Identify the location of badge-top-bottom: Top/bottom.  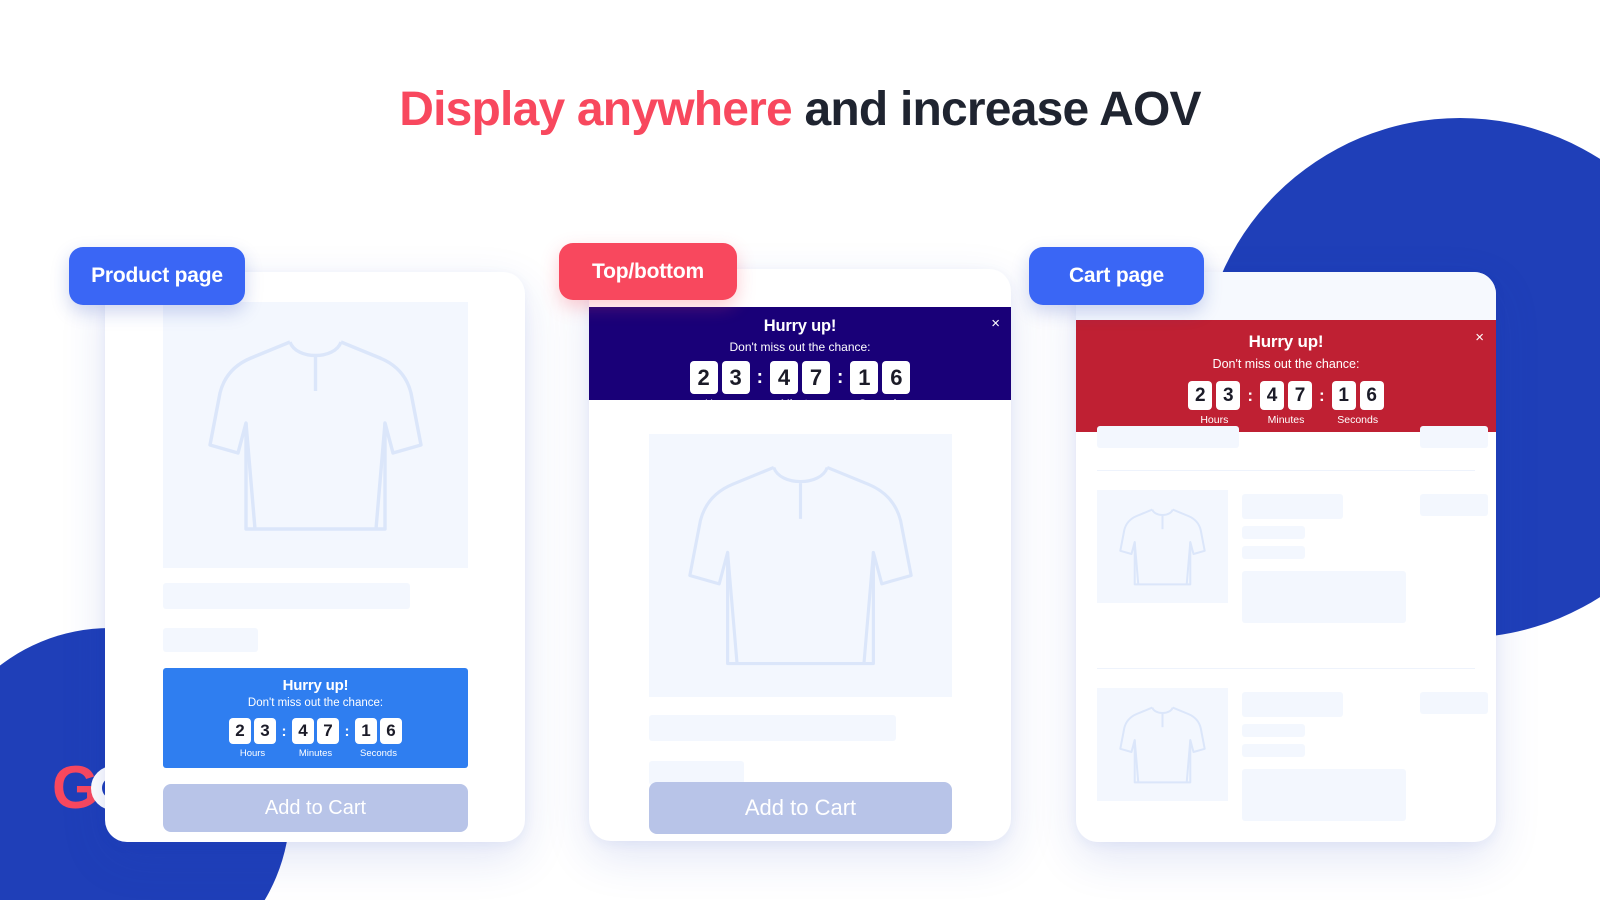
(648, 271).